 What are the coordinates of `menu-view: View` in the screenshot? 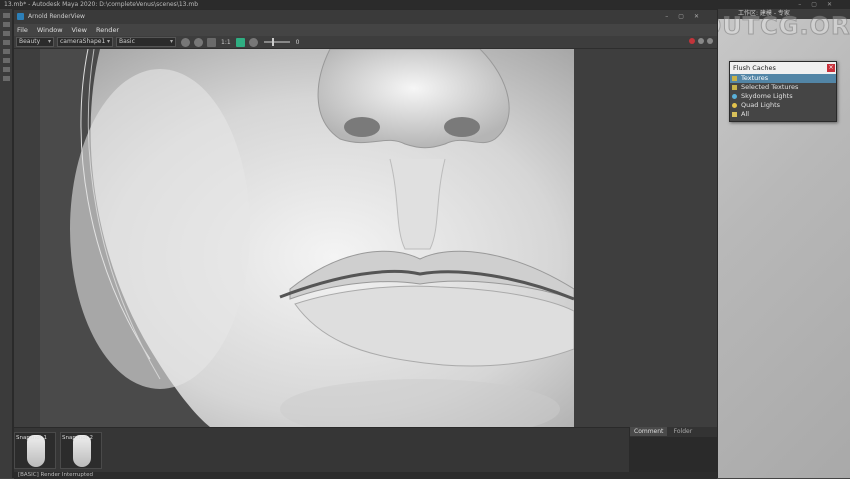 It's located at (79, 30).